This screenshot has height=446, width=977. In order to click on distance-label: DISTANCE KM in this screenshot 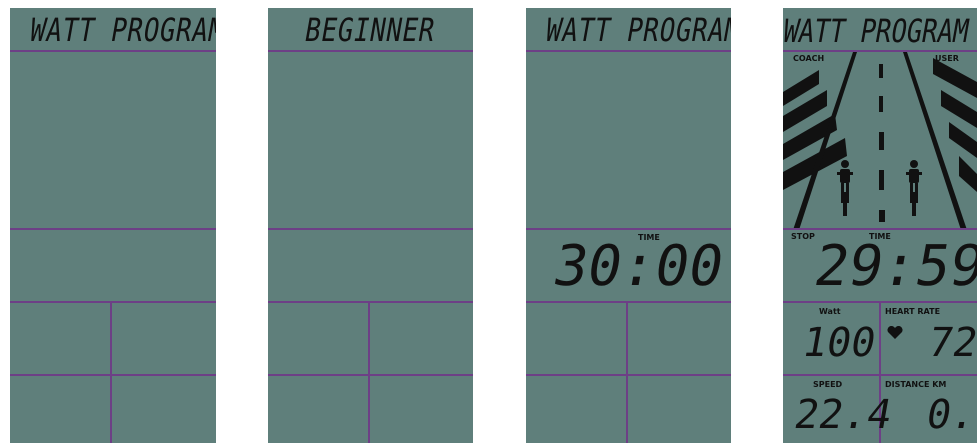, I will do `click(916, 384)`.